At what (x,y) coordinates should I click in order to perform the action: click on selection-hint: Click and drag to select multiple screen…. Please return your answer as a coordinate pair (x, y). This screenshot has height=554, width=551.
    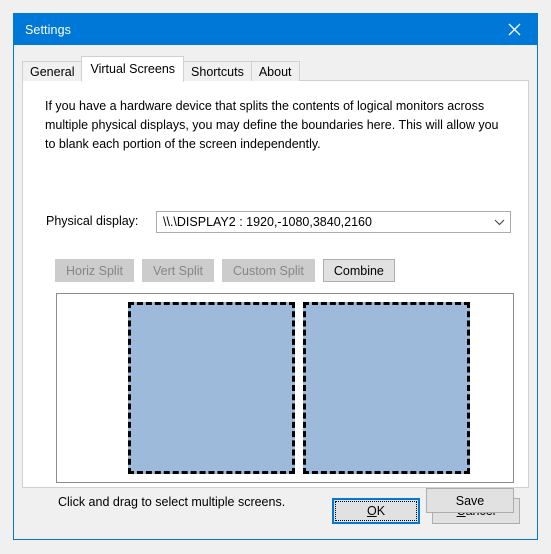
    Looking at the image, I should click on (172, 502).